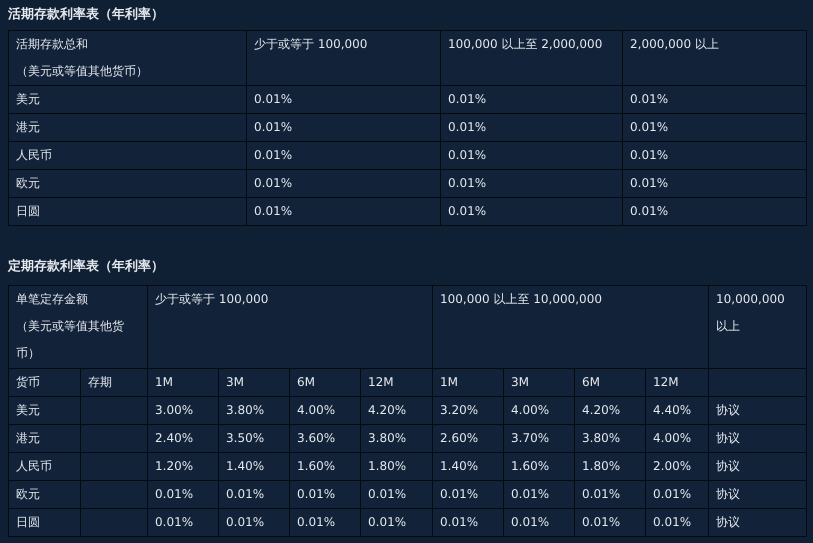 Image resolution: width=813 pixels, height=543 pixels. I want to click on table-cell: 2.60%, so click(468, 438).